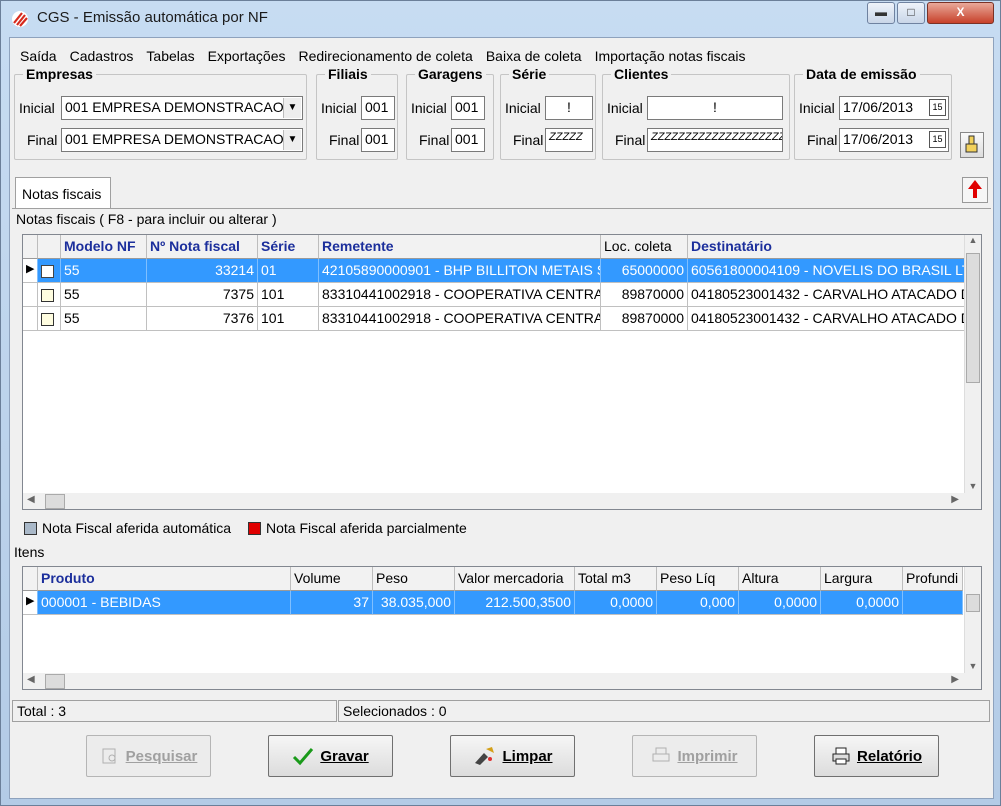 The image size is (1001, 806). Describe the element at coordinates (202, 247) in the screenshot. I see `col-numero-nf: Nº Nota fiscal` at that location.